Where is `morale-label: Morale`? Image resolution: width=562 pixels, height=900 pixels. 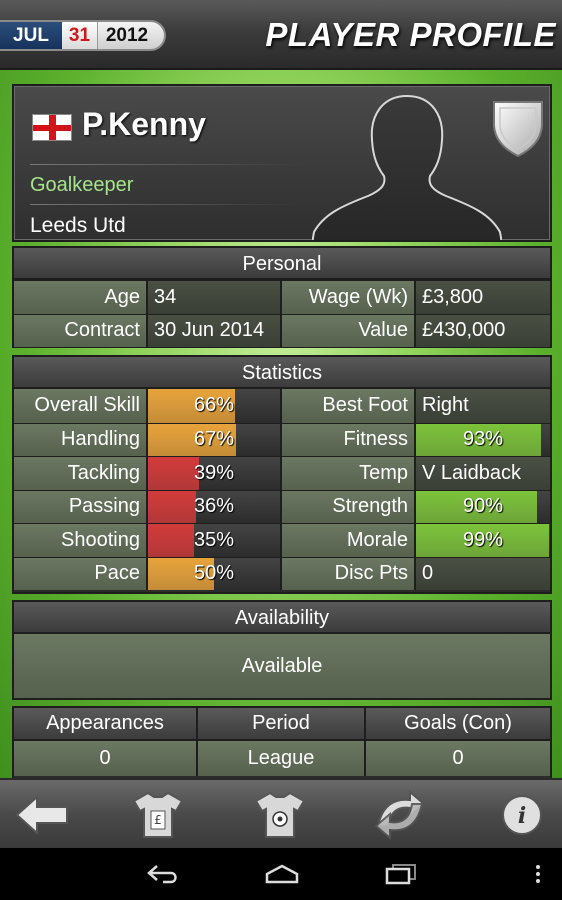 morale-label: Morale is located at coordinates (349, 540).